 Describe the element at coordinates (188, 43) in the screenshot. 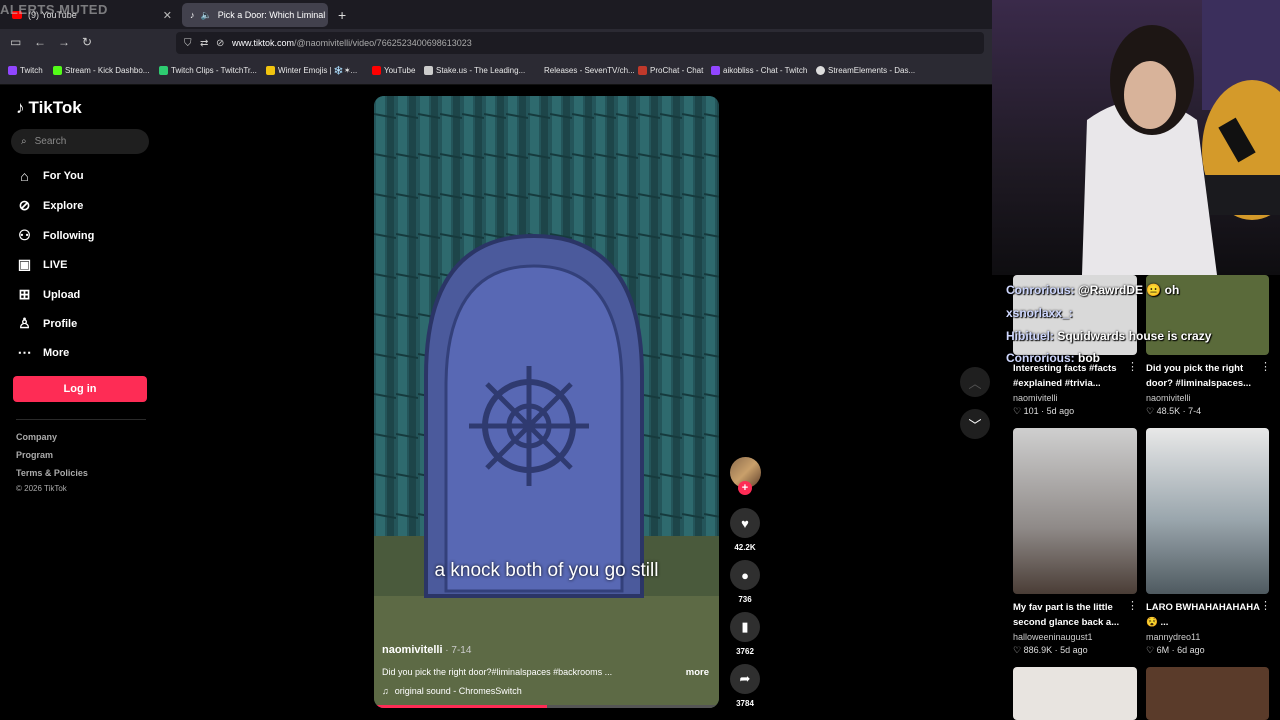

I see `shield-icon: ⛉` at that location.